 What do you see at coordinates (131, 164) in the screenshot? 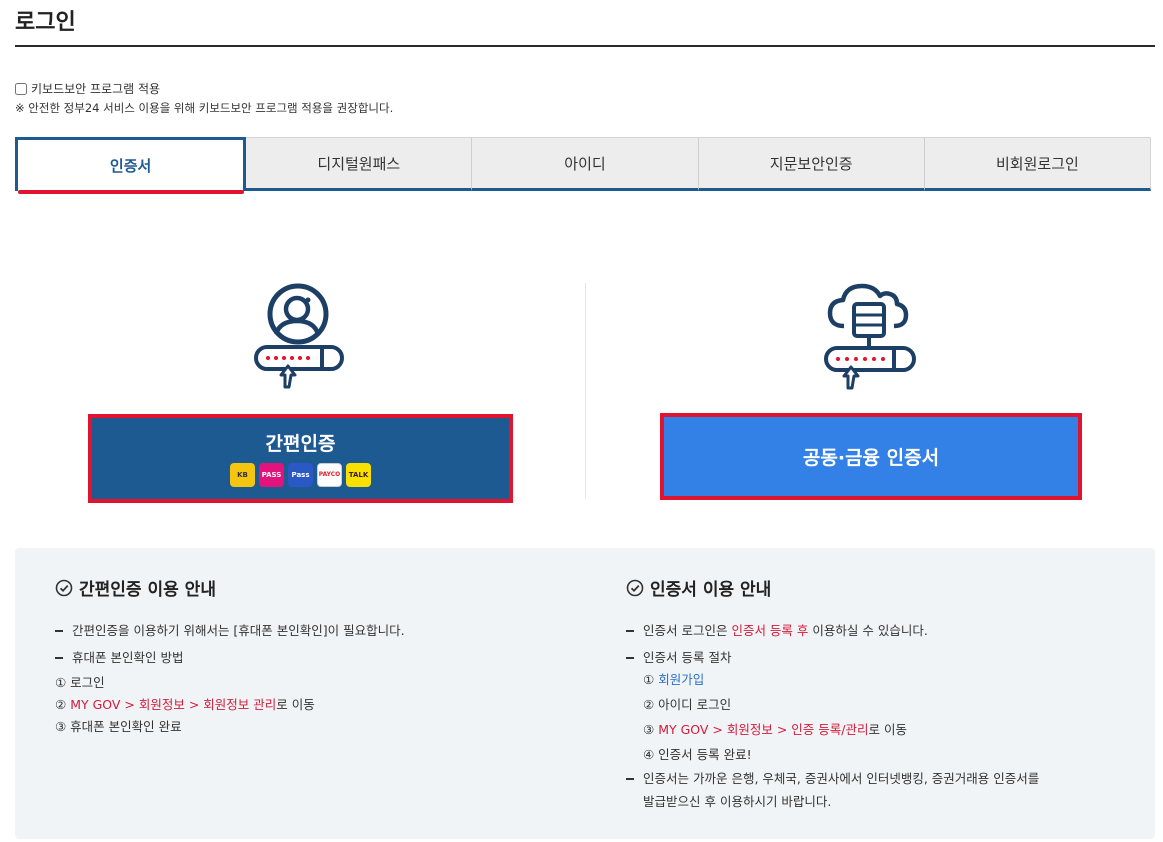
I see `tab-certificate: 인증서` at bounding box center [131, 164].